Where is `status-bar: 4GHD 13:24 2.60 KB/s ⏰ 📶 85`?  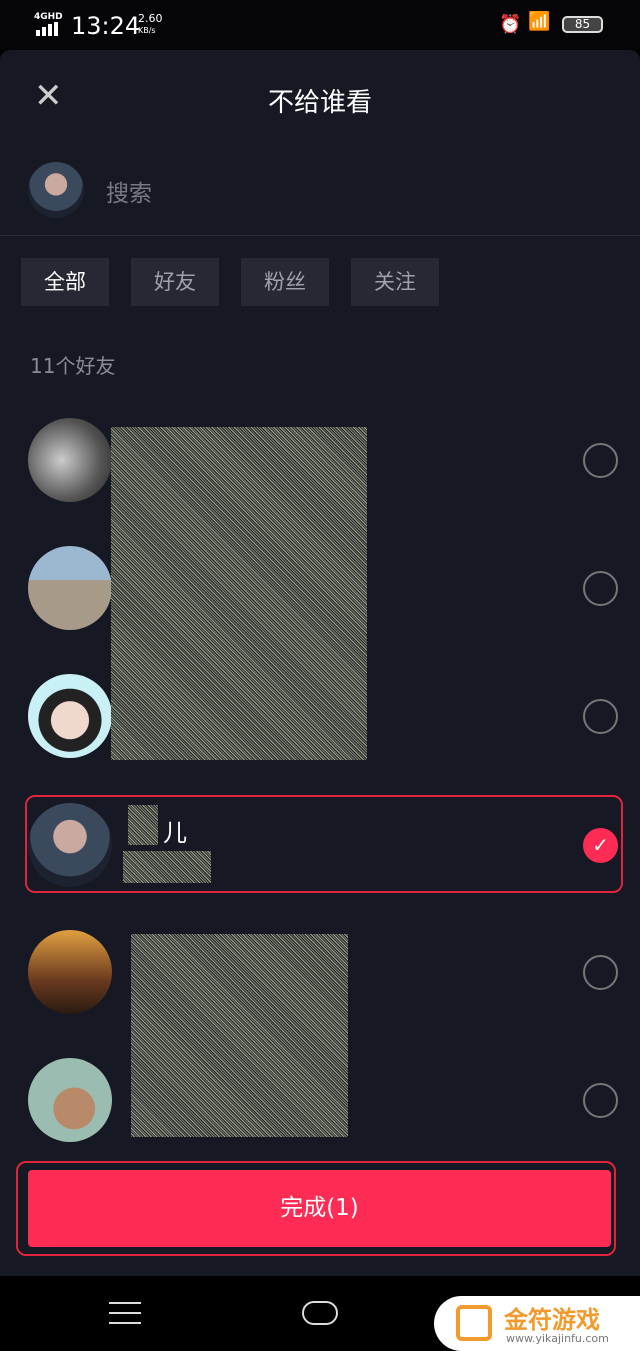
status-bar: 4GHD 13:24 2.60 KB/s ⏰ 📶 85 is located at coordinates (320, 25).